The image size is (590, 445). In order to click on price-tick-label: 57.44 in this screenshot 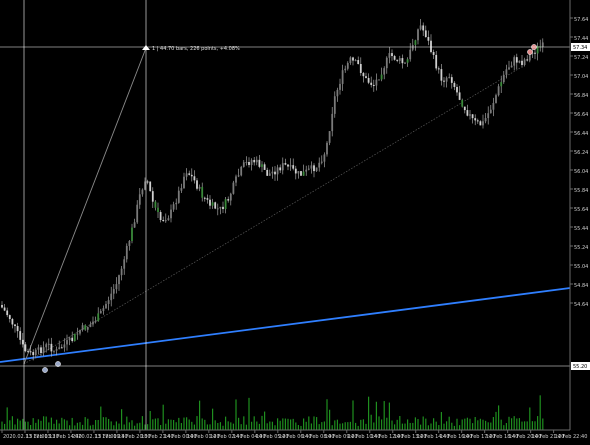, I will do `click(581, 39)`.